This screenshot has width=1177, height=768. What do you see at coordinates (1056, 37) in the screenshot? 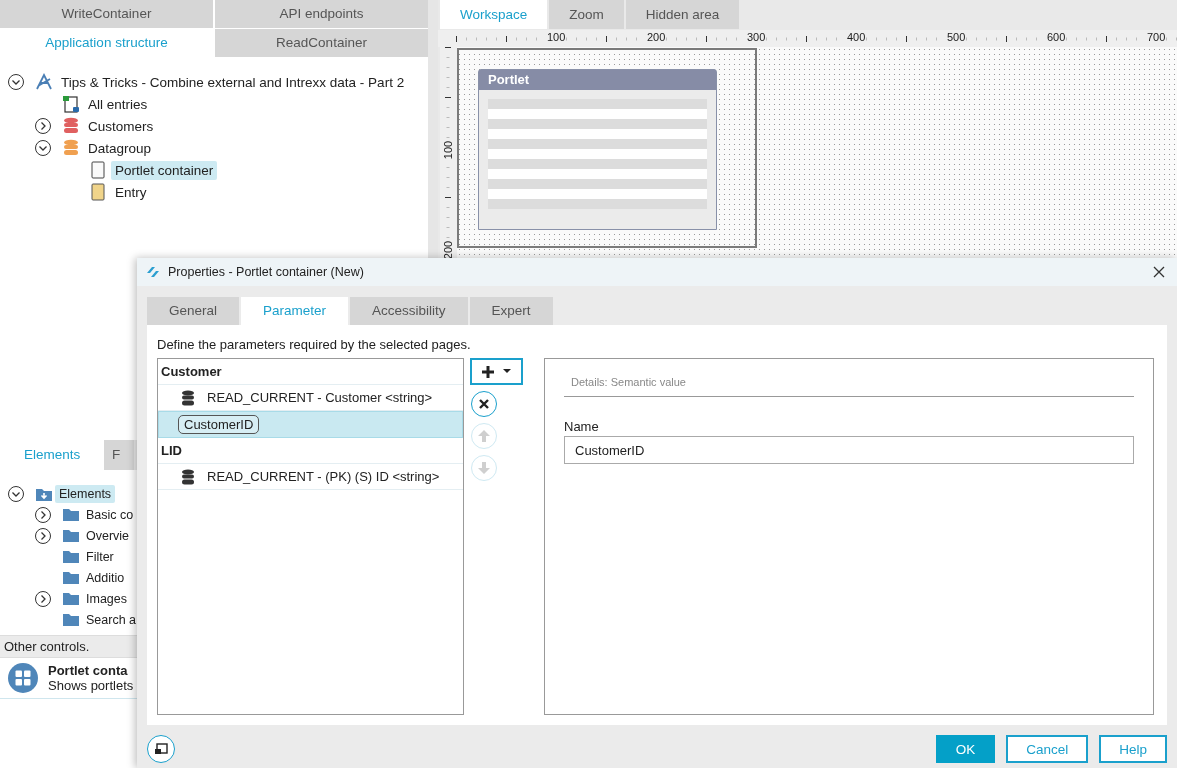
I see `ruler-label: 600` at bounding box center [1056, 37].